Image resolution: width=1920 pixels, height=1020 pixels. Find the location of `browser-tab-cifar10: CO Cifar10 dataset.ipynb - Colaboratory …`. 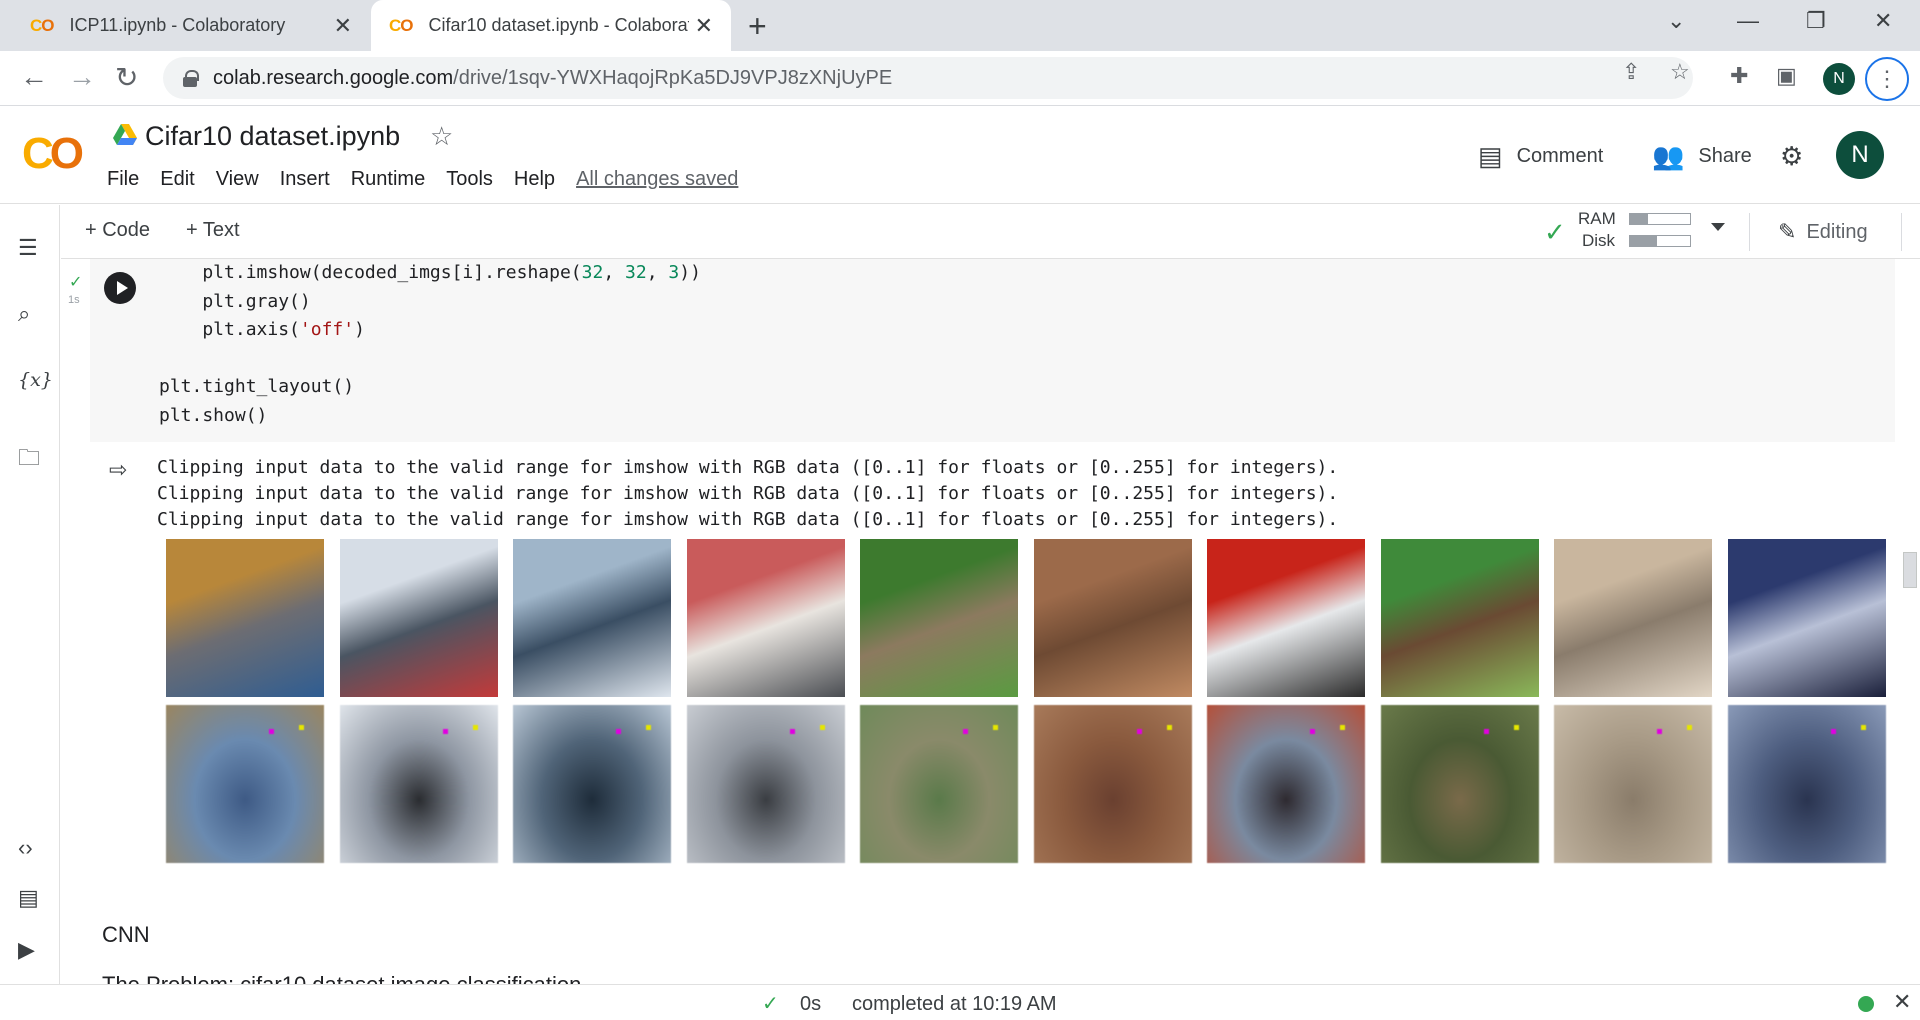

browser-tab-cifar10: CO Cifar10 dataset.ipynb - Colaboratory … is located at coordinates (551, 25).